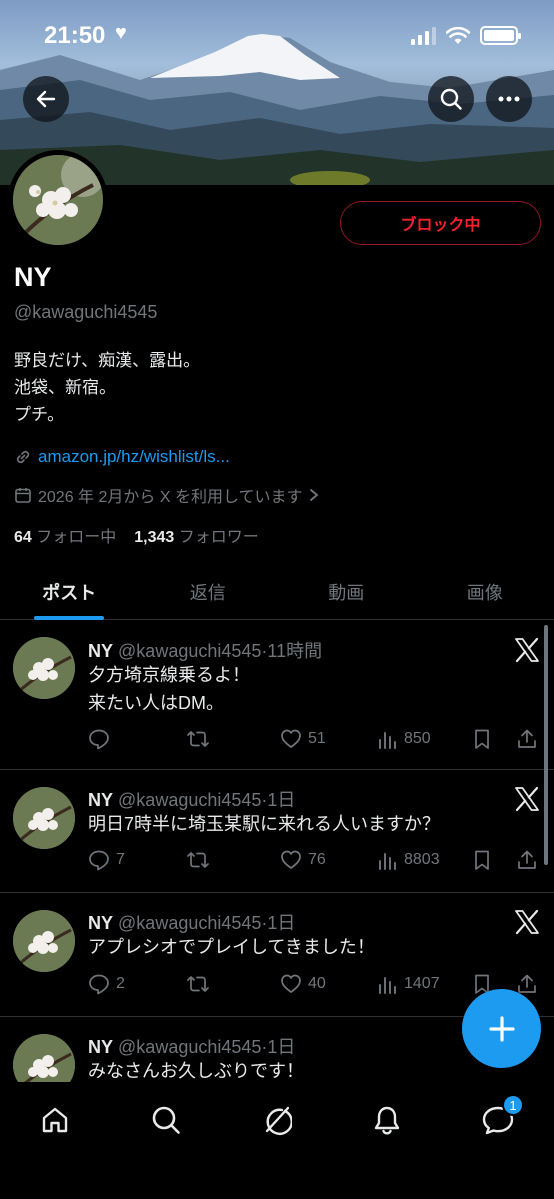  What do you see at coordinates (440, 223) in the screenshot?
I see `blocked-button: ブロック中` at bounding box center [440, 223].